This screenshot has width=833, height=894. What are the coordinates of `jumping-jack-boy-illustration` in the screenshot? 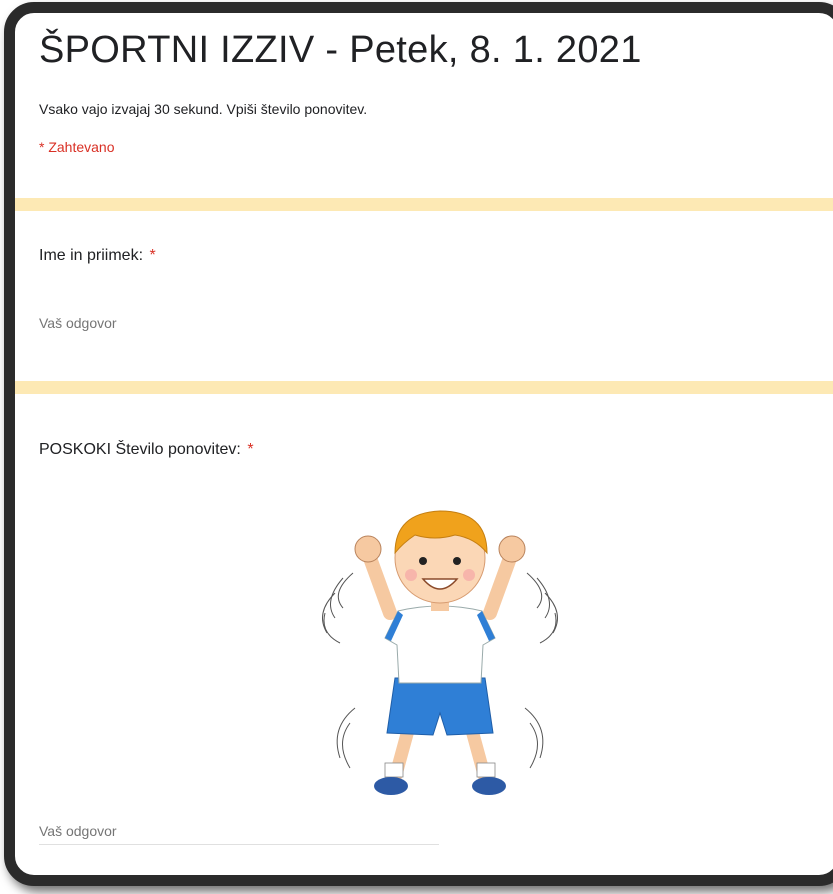 It's located at (440, 652).